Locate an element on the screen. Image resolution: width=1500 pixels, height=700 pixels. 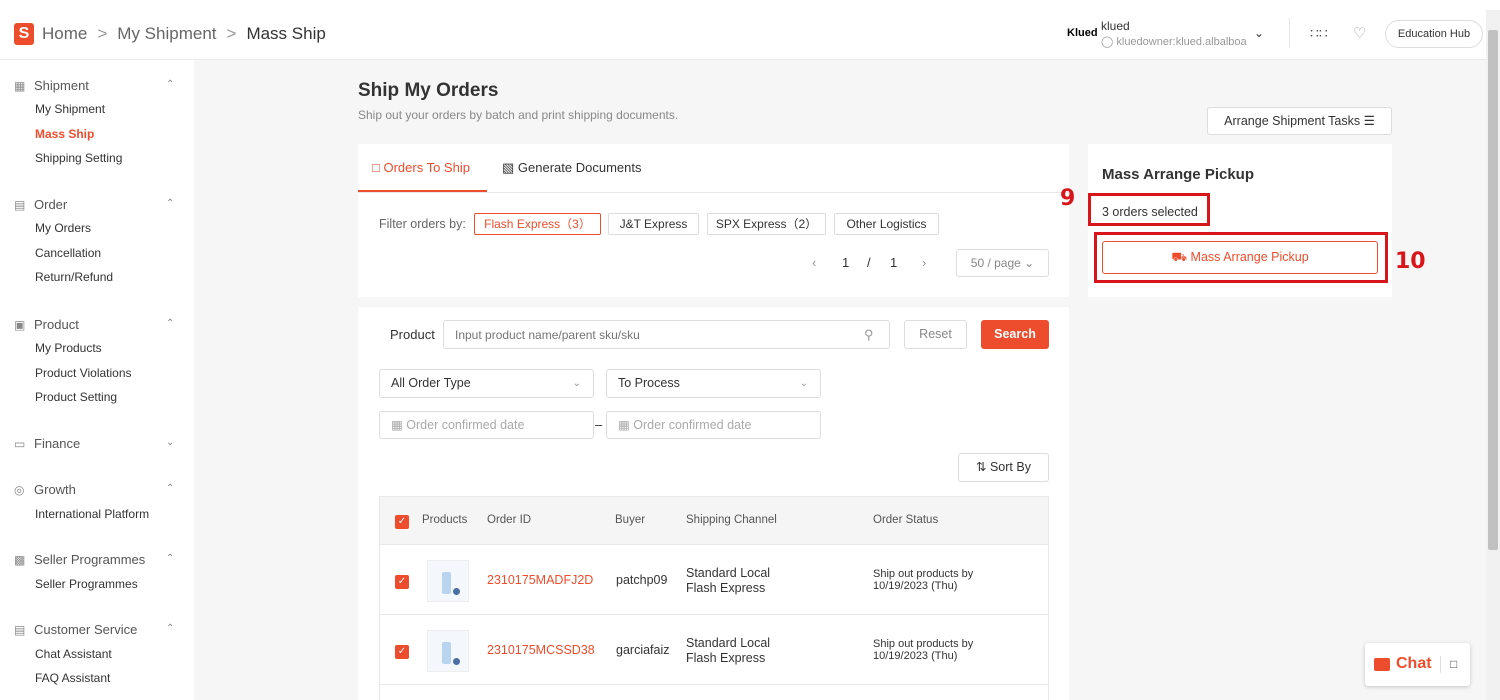
sidebar-item-product-violations: Product Violations is located at coordinates (83, 373).